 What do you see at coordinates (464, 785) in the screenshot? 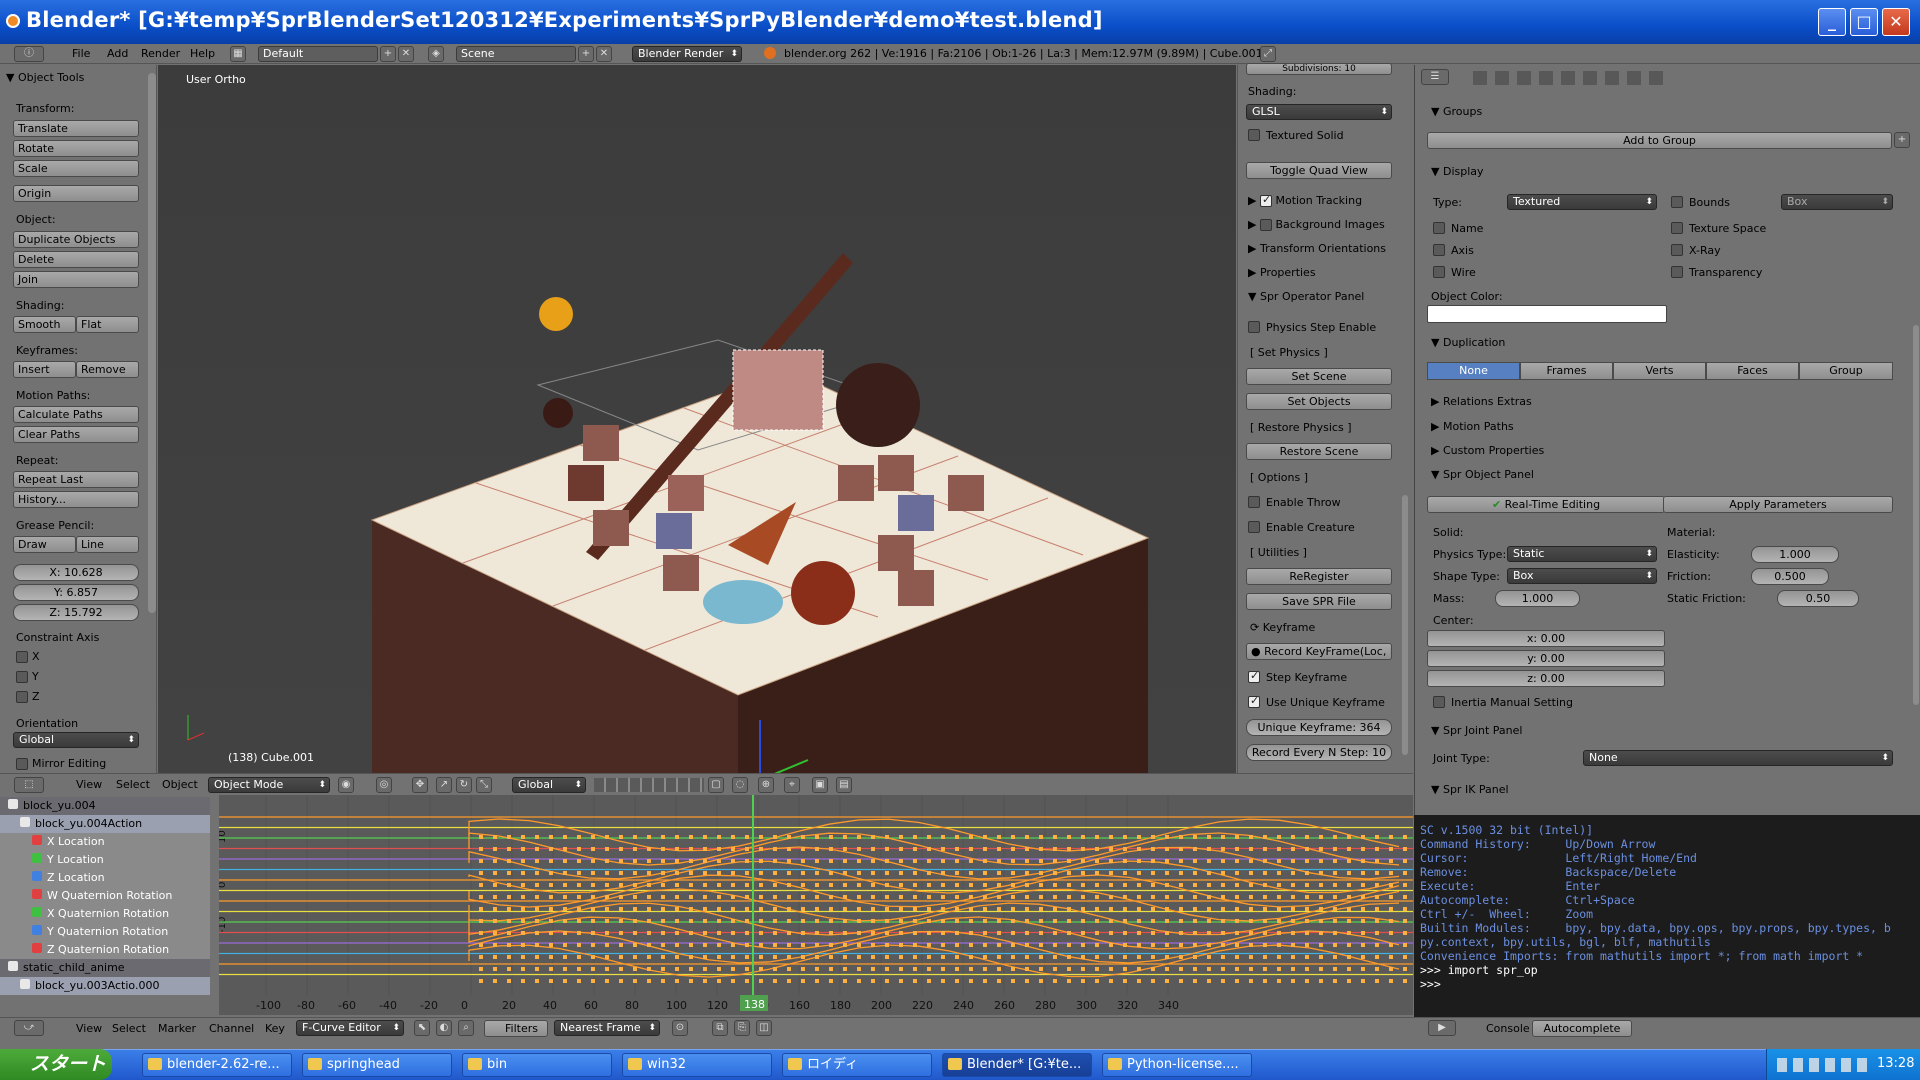
I see `rotate-manipulator-icon: ↻` at bounding box center [464, 785].